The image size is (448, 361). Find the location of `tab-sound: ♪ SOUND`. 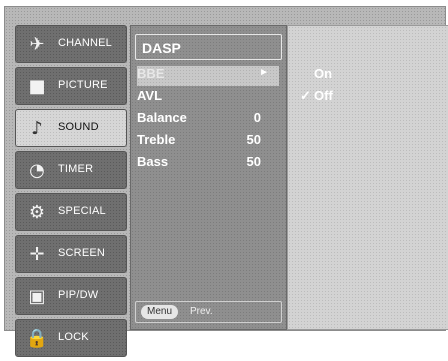

tab-sound: ♪ SOUND is located at coordinates (71, 128).